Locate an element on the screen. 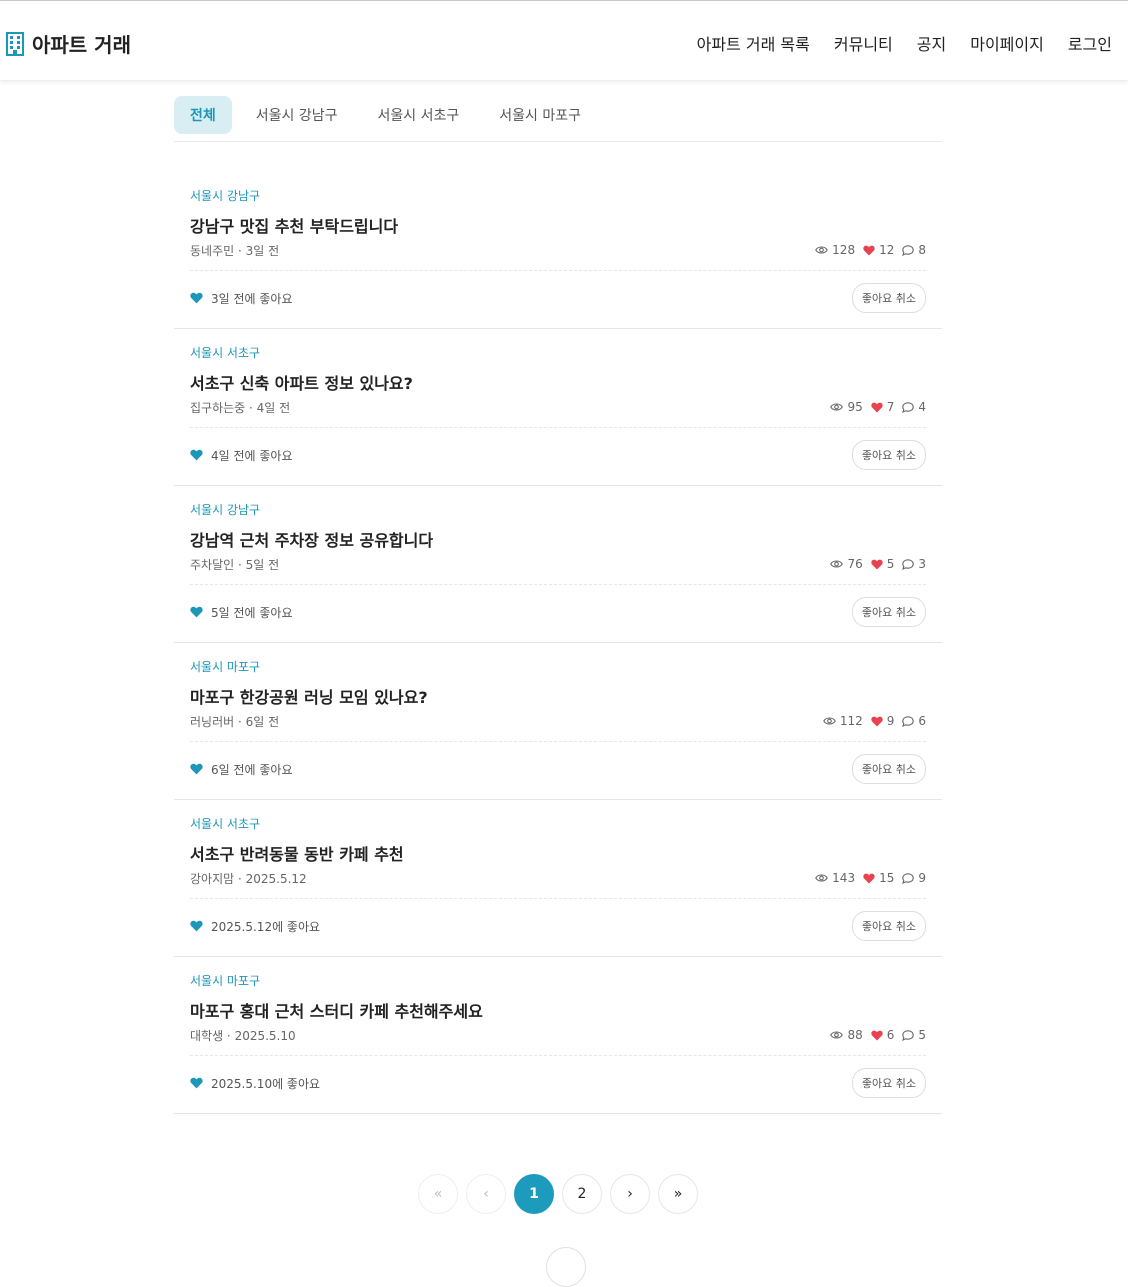  comment-stat: 4 is located at coordinates (914, 407).